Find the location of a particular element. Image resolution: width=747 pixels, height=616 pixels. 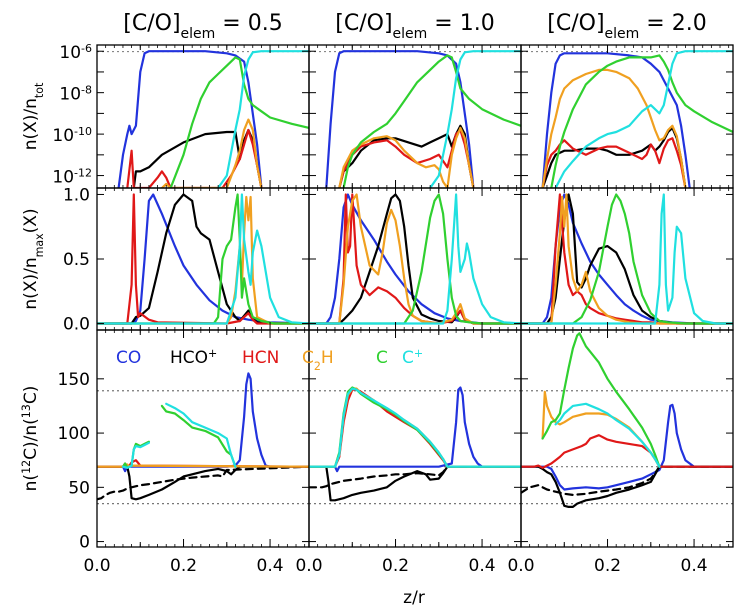

y-axis-label: n(12C)/n(13C) is located at coordinates (31, 439).